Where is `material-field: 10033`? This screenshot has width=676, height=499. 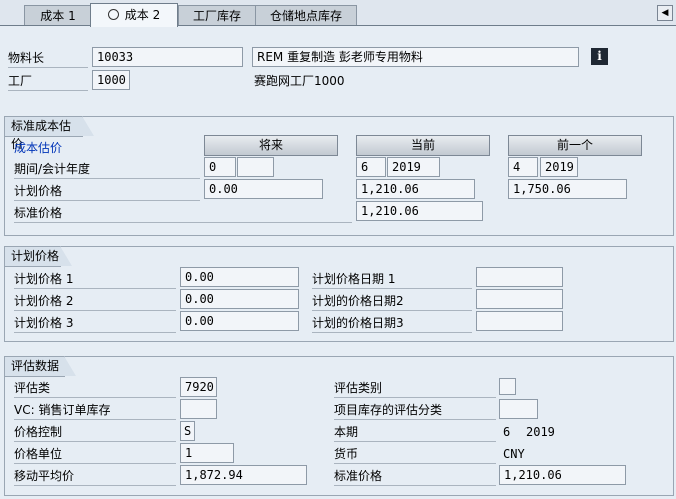
material-field: 10033 is located at coordinates (167, 57).